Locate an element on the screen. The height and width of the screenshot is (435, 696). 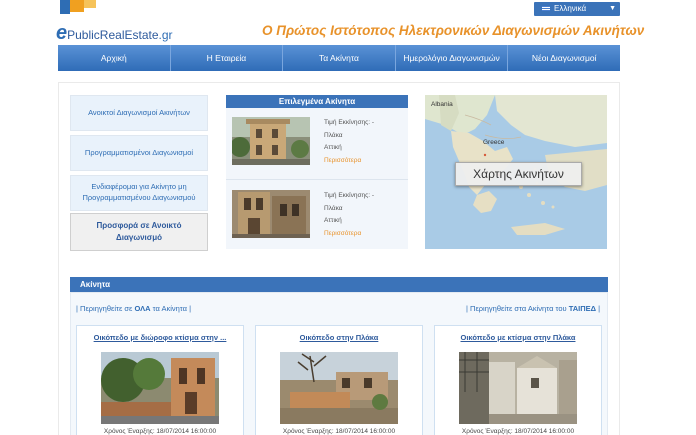
featured-title: Επιλεγμένα Ακίνητα is located at coordinates (317, 101).